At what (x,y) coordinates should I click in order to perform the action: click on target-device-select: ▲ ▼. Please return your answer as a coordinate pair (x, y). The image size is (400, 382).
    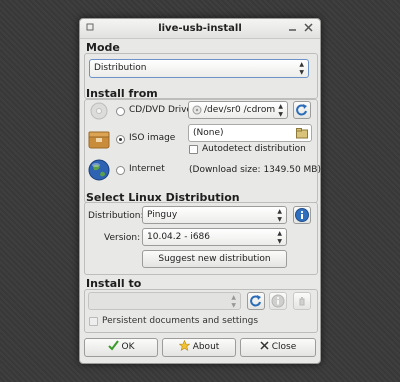
    Looking at the image, I should click on (164, 301).